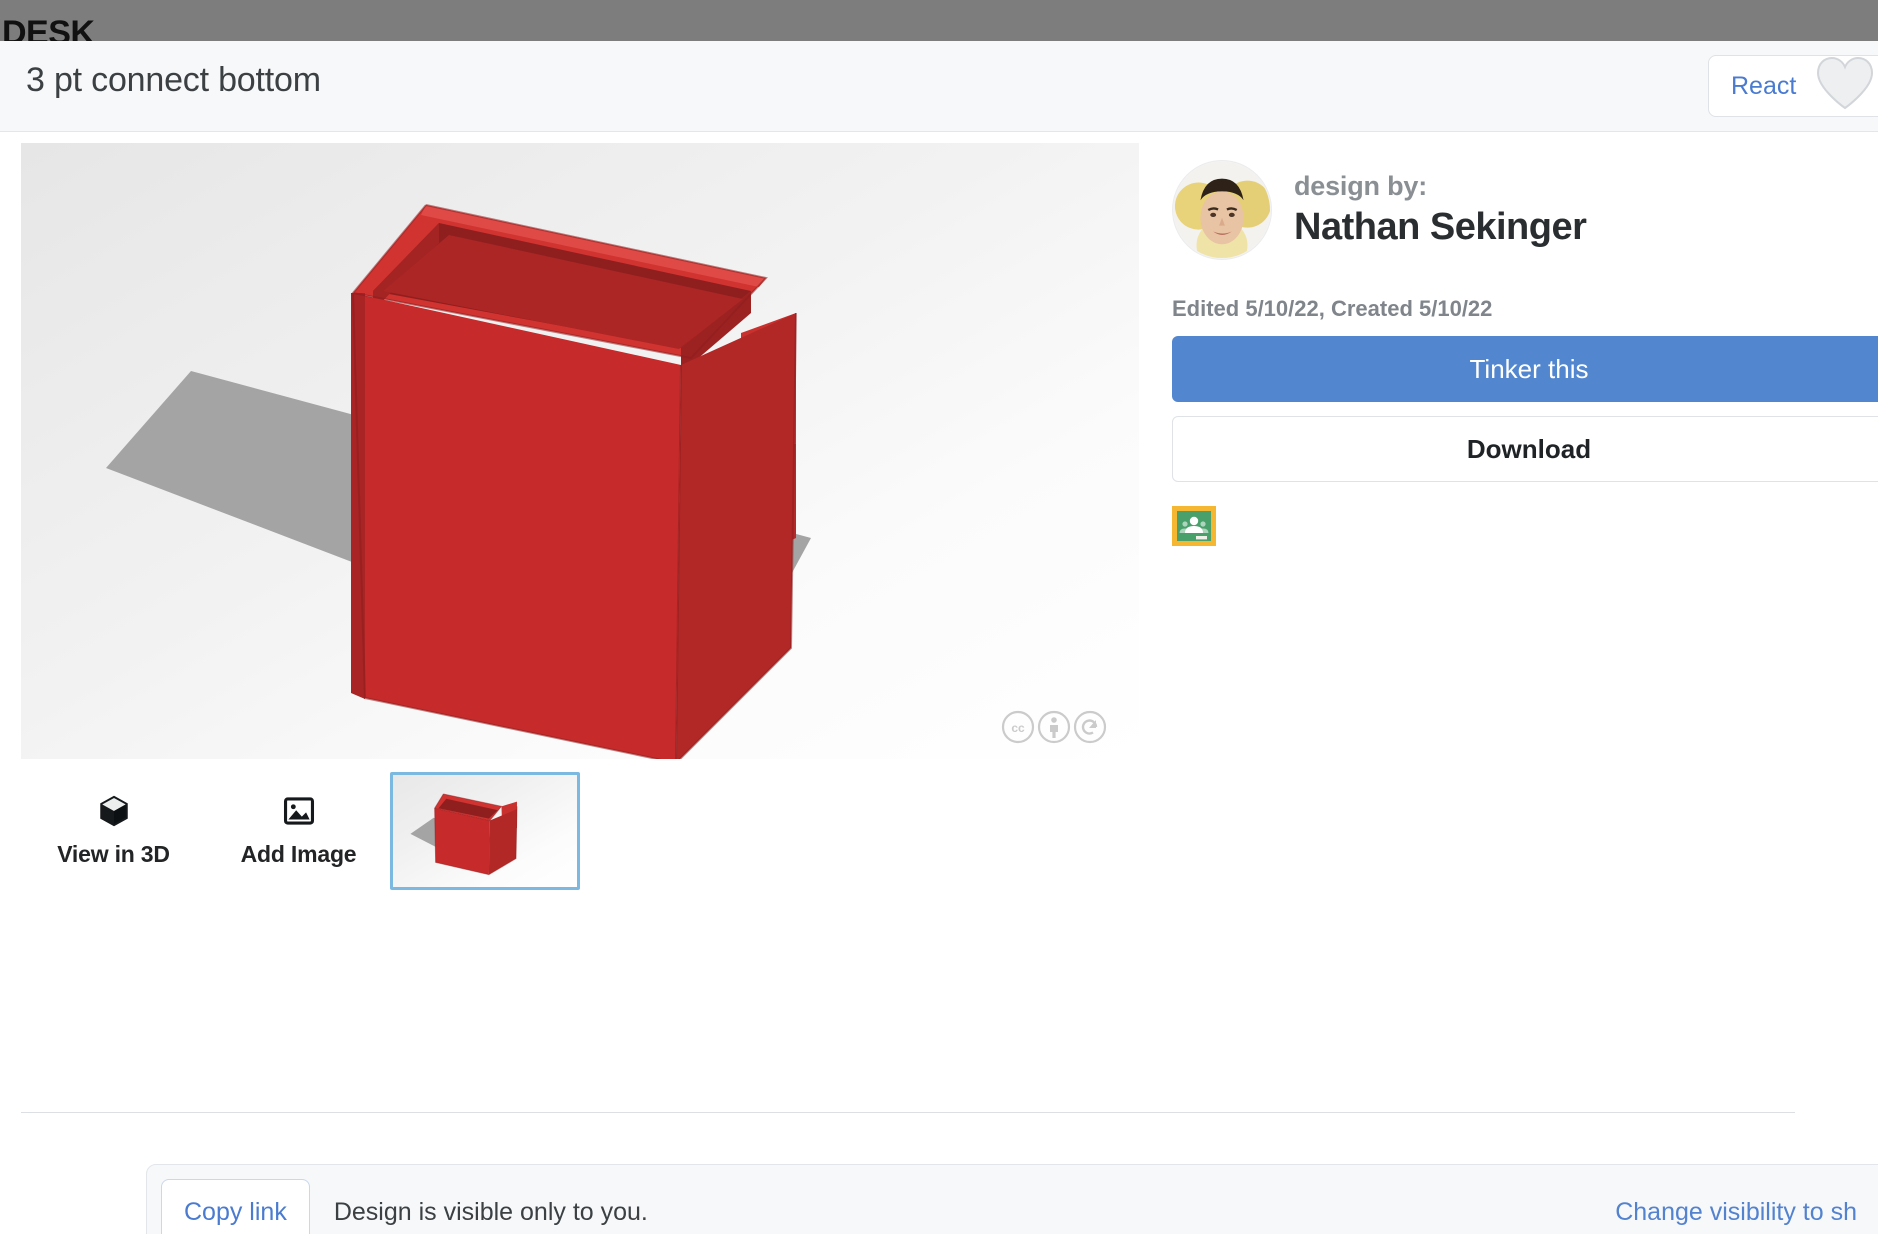  Describe the element at coordinates (1194, 526) in the screenshot. I see `google-classroom-icon` at that location.